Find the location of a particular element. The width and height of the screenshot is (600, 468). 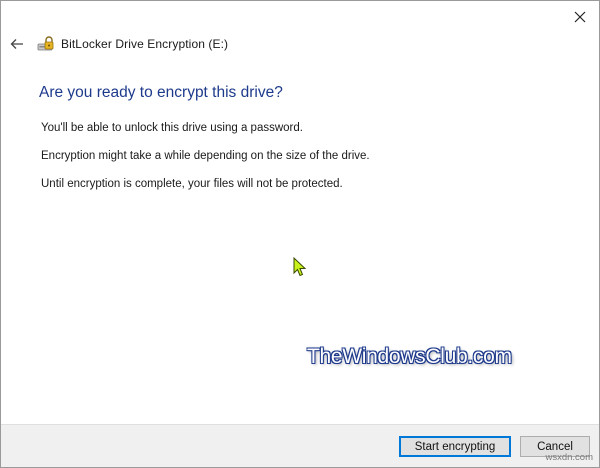

start-encrypting-button: Start encrypting is located at coordinates (455, 446).